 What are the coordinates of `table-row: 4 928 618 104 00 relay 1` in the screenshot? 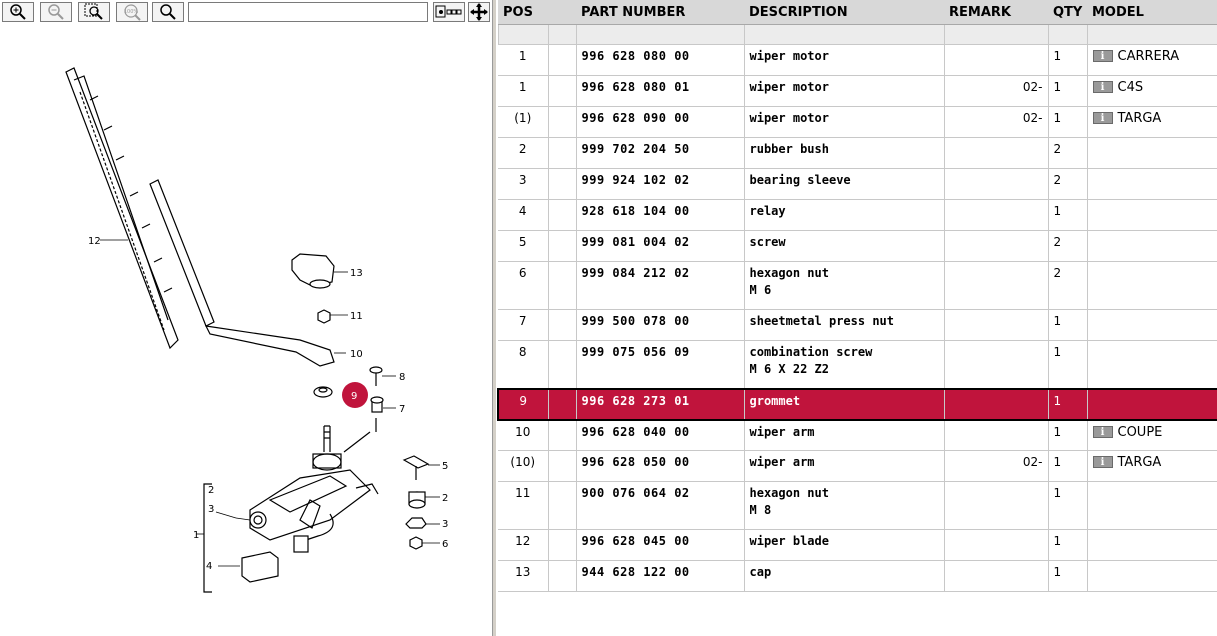 It's located at (857, 215).